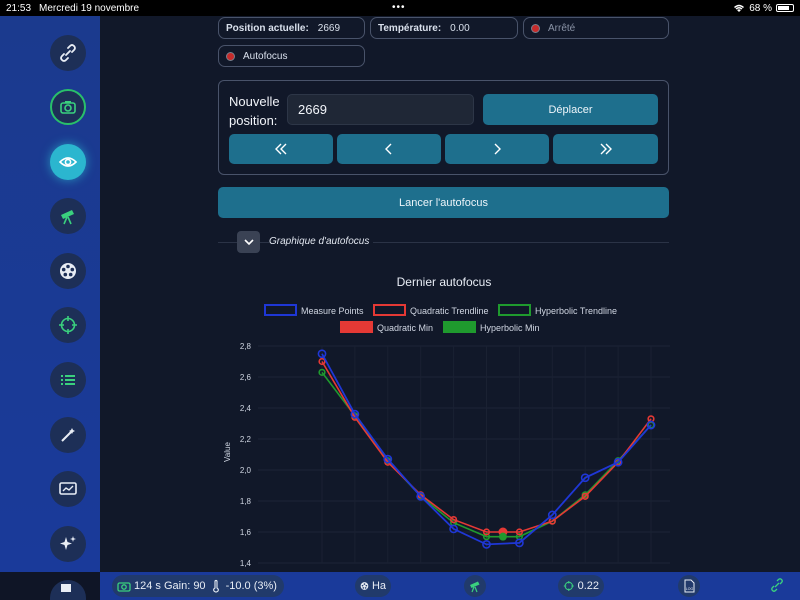  I want to click on filter-status-chip: Ha, so click(373, 586).